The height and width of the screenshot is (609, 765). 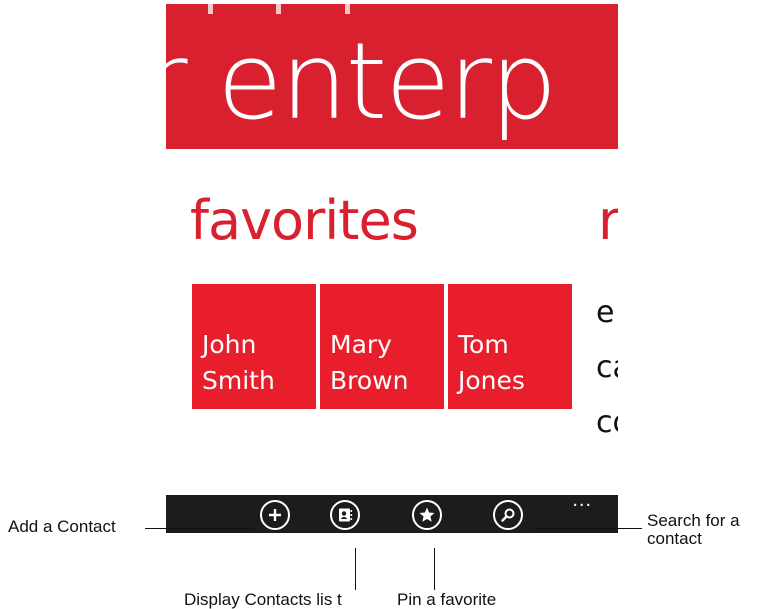 I want to click on pin-favorite-button, so click(x=427, y=515).